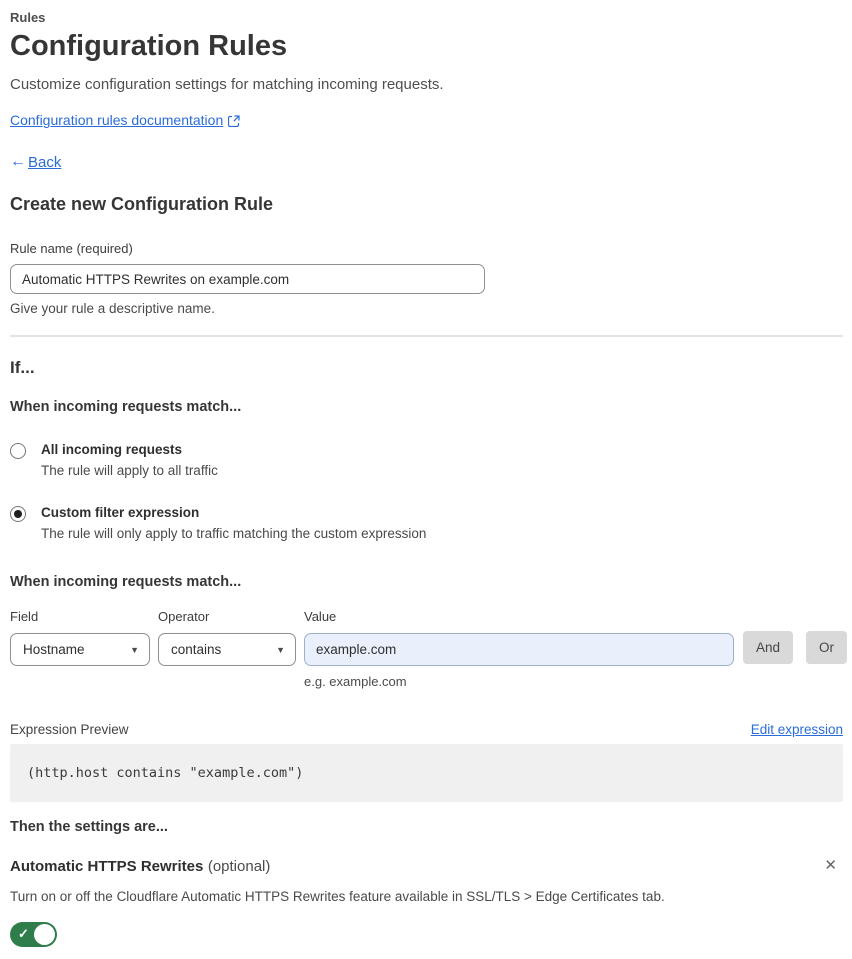 This screenshot has width=852, height=959. I want to click on field-label: Field, so click(24, 616).